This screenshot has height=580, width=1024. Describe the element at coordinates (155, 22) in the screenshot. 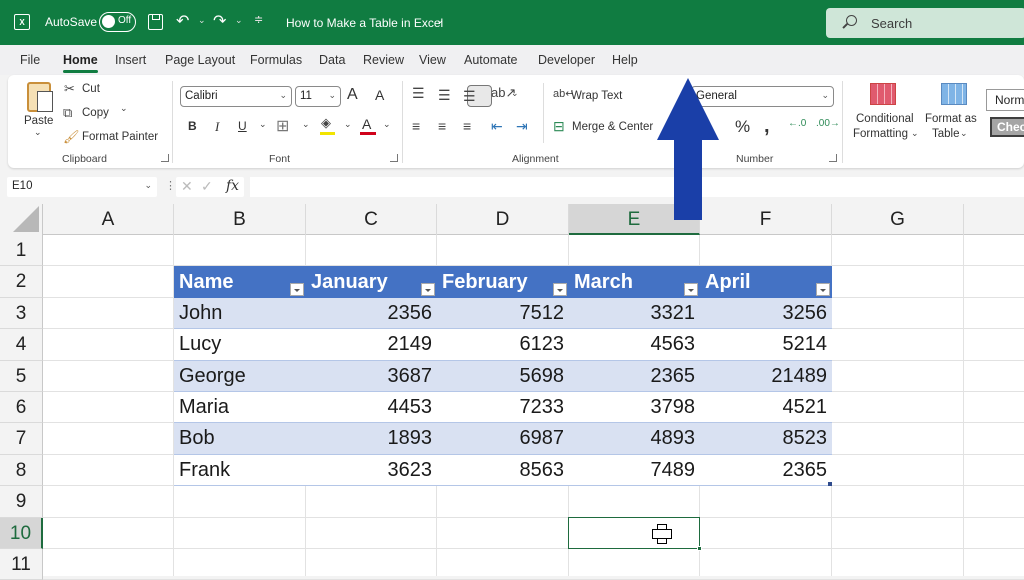

I see `save-icon` at that location.